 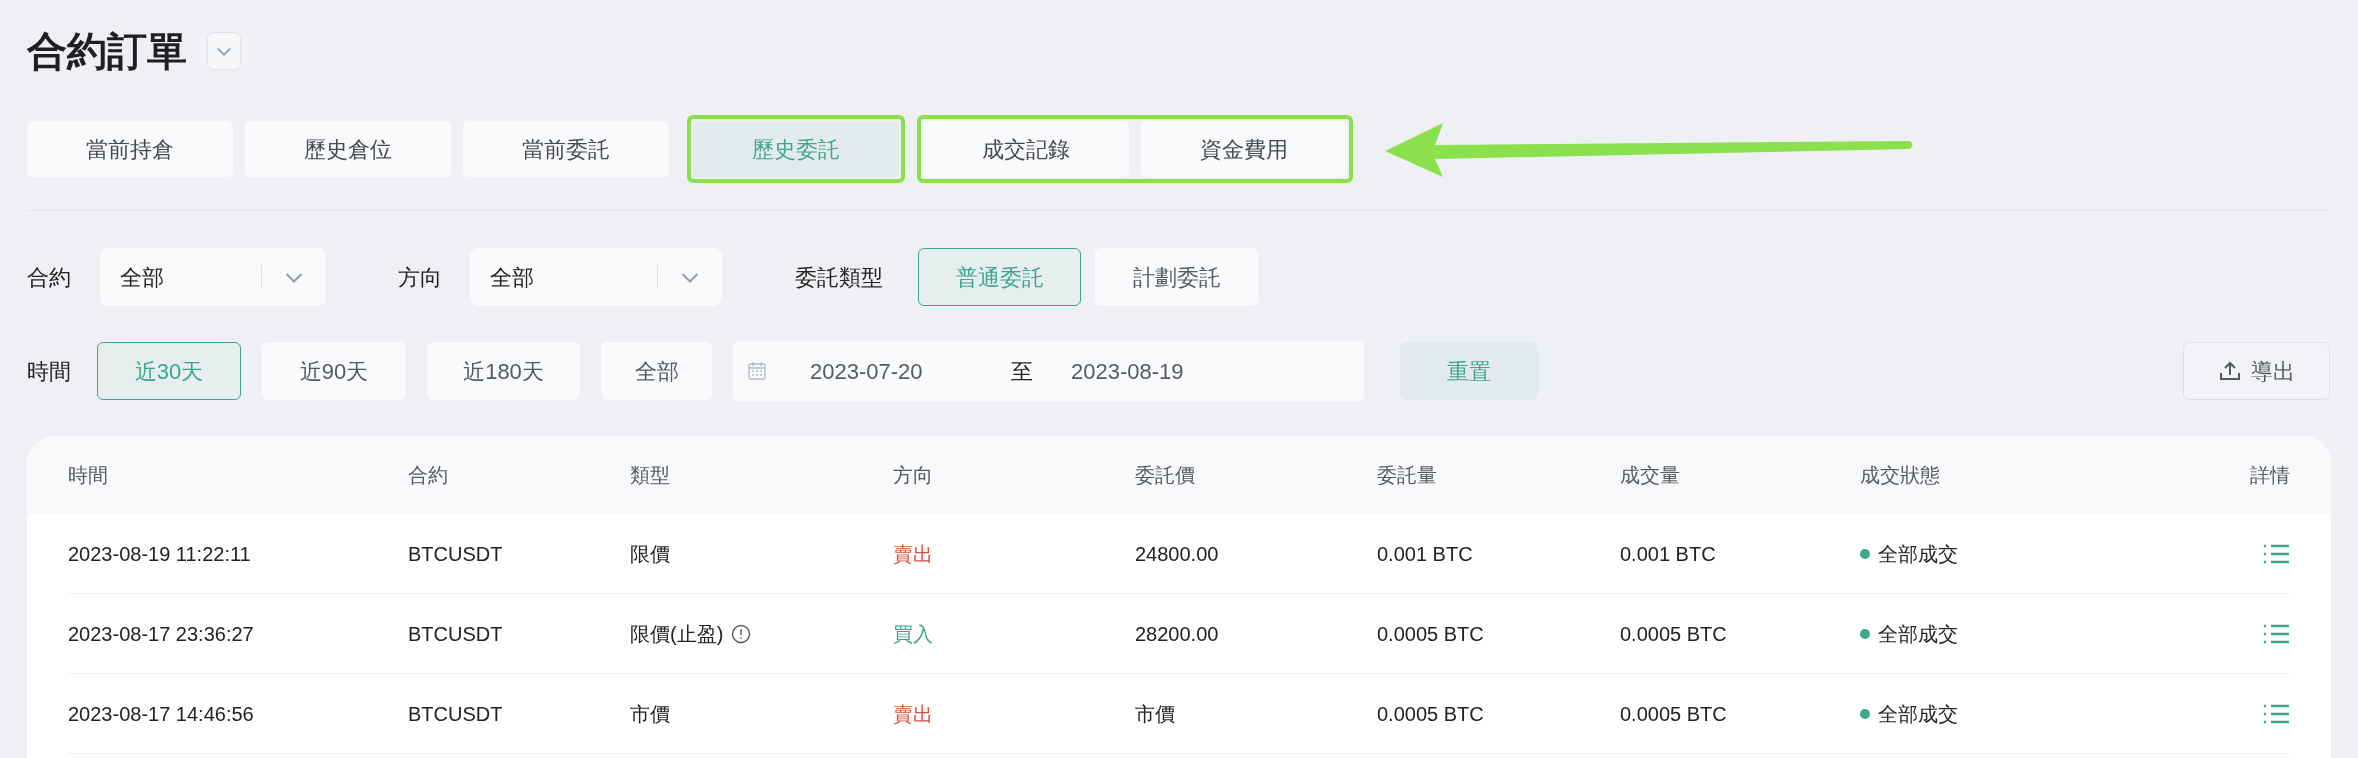 What do you see at coordinates (160, 554) in the screenshot?
I see `table-cell-text: 2023-08-19 11:22:11` at bounding box center [160, 554].